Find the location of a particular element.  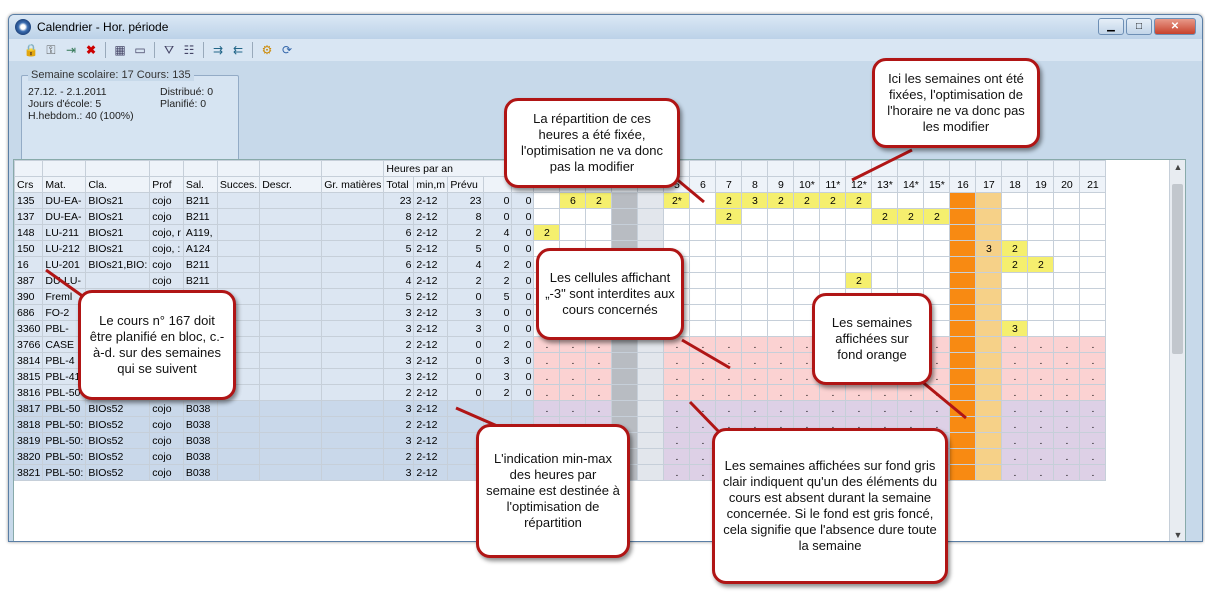

scroll-up-icon: ▲ is located at coordinates (1177, 167).